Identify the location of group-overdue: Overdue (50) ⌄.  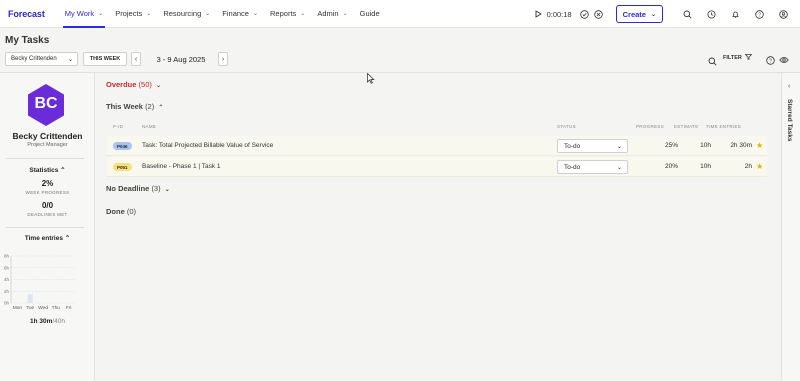
(133, 84).